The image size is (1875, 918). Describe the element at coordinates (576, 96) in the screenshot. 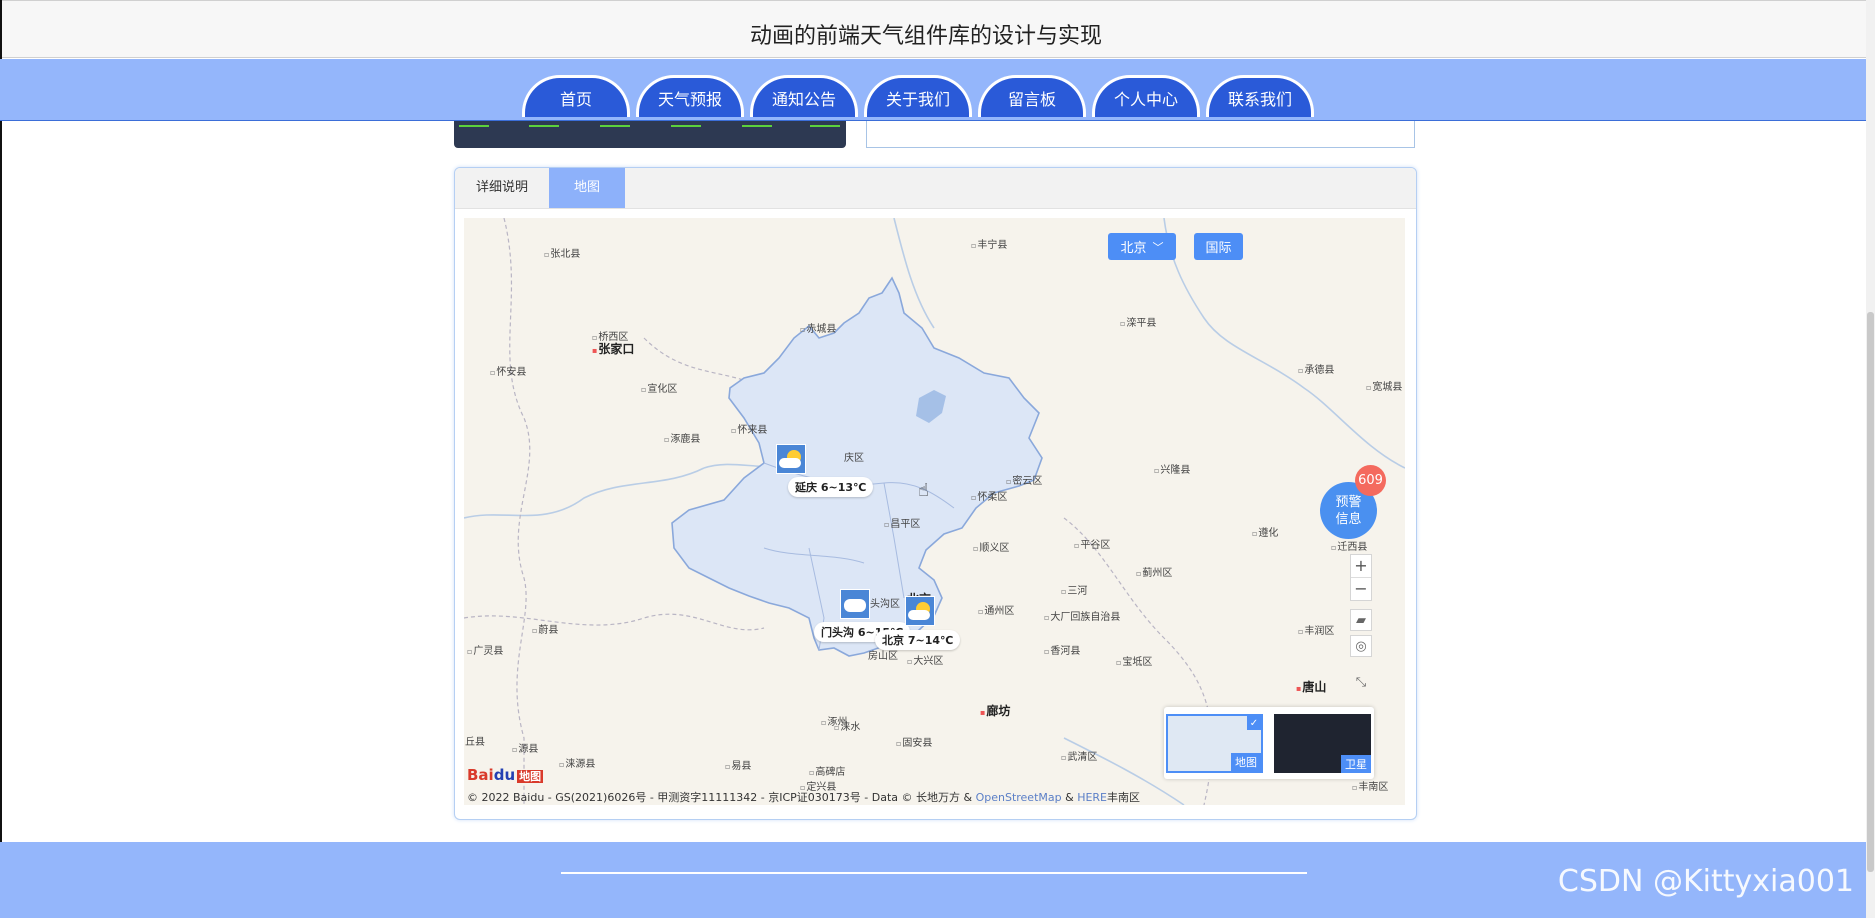

I see `nav-item-home: 首页` at that location.